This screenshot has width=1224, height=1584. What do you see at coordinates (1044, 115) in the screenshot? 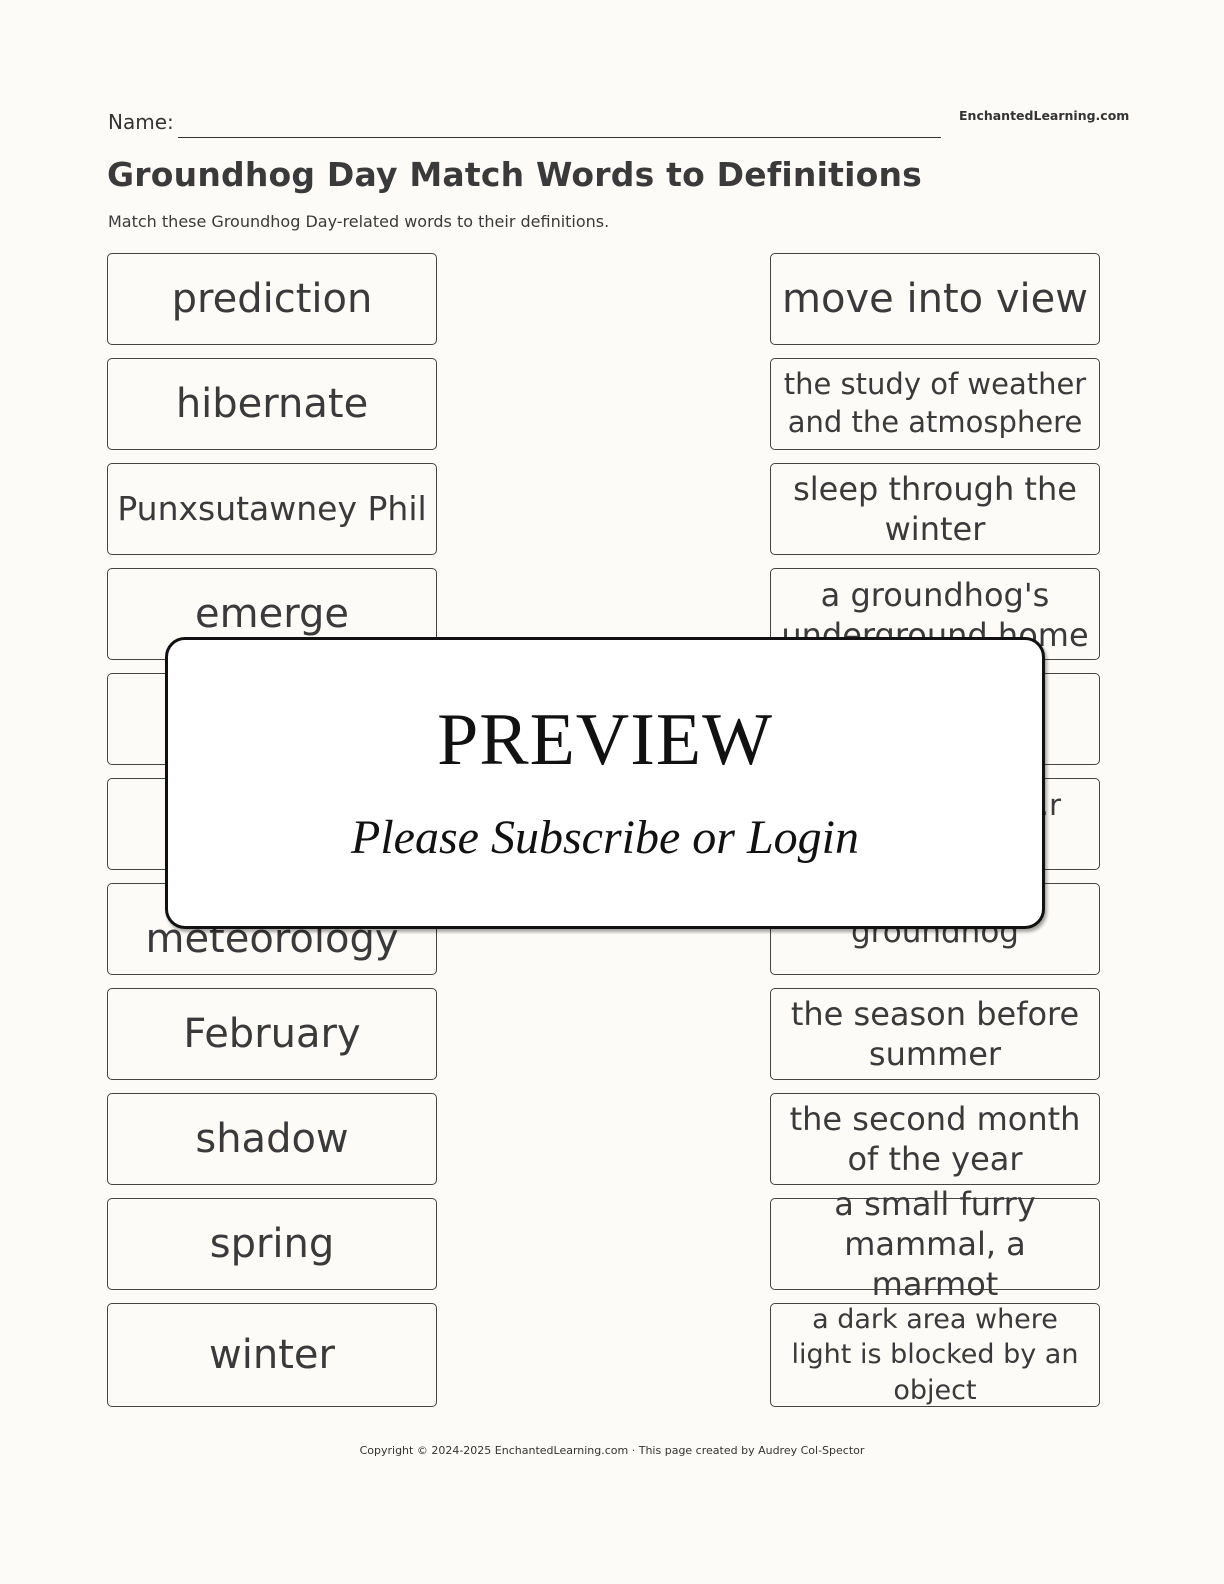
I see `site-brand: EnchantedLearning.com` at bounding box center [1044, 115].